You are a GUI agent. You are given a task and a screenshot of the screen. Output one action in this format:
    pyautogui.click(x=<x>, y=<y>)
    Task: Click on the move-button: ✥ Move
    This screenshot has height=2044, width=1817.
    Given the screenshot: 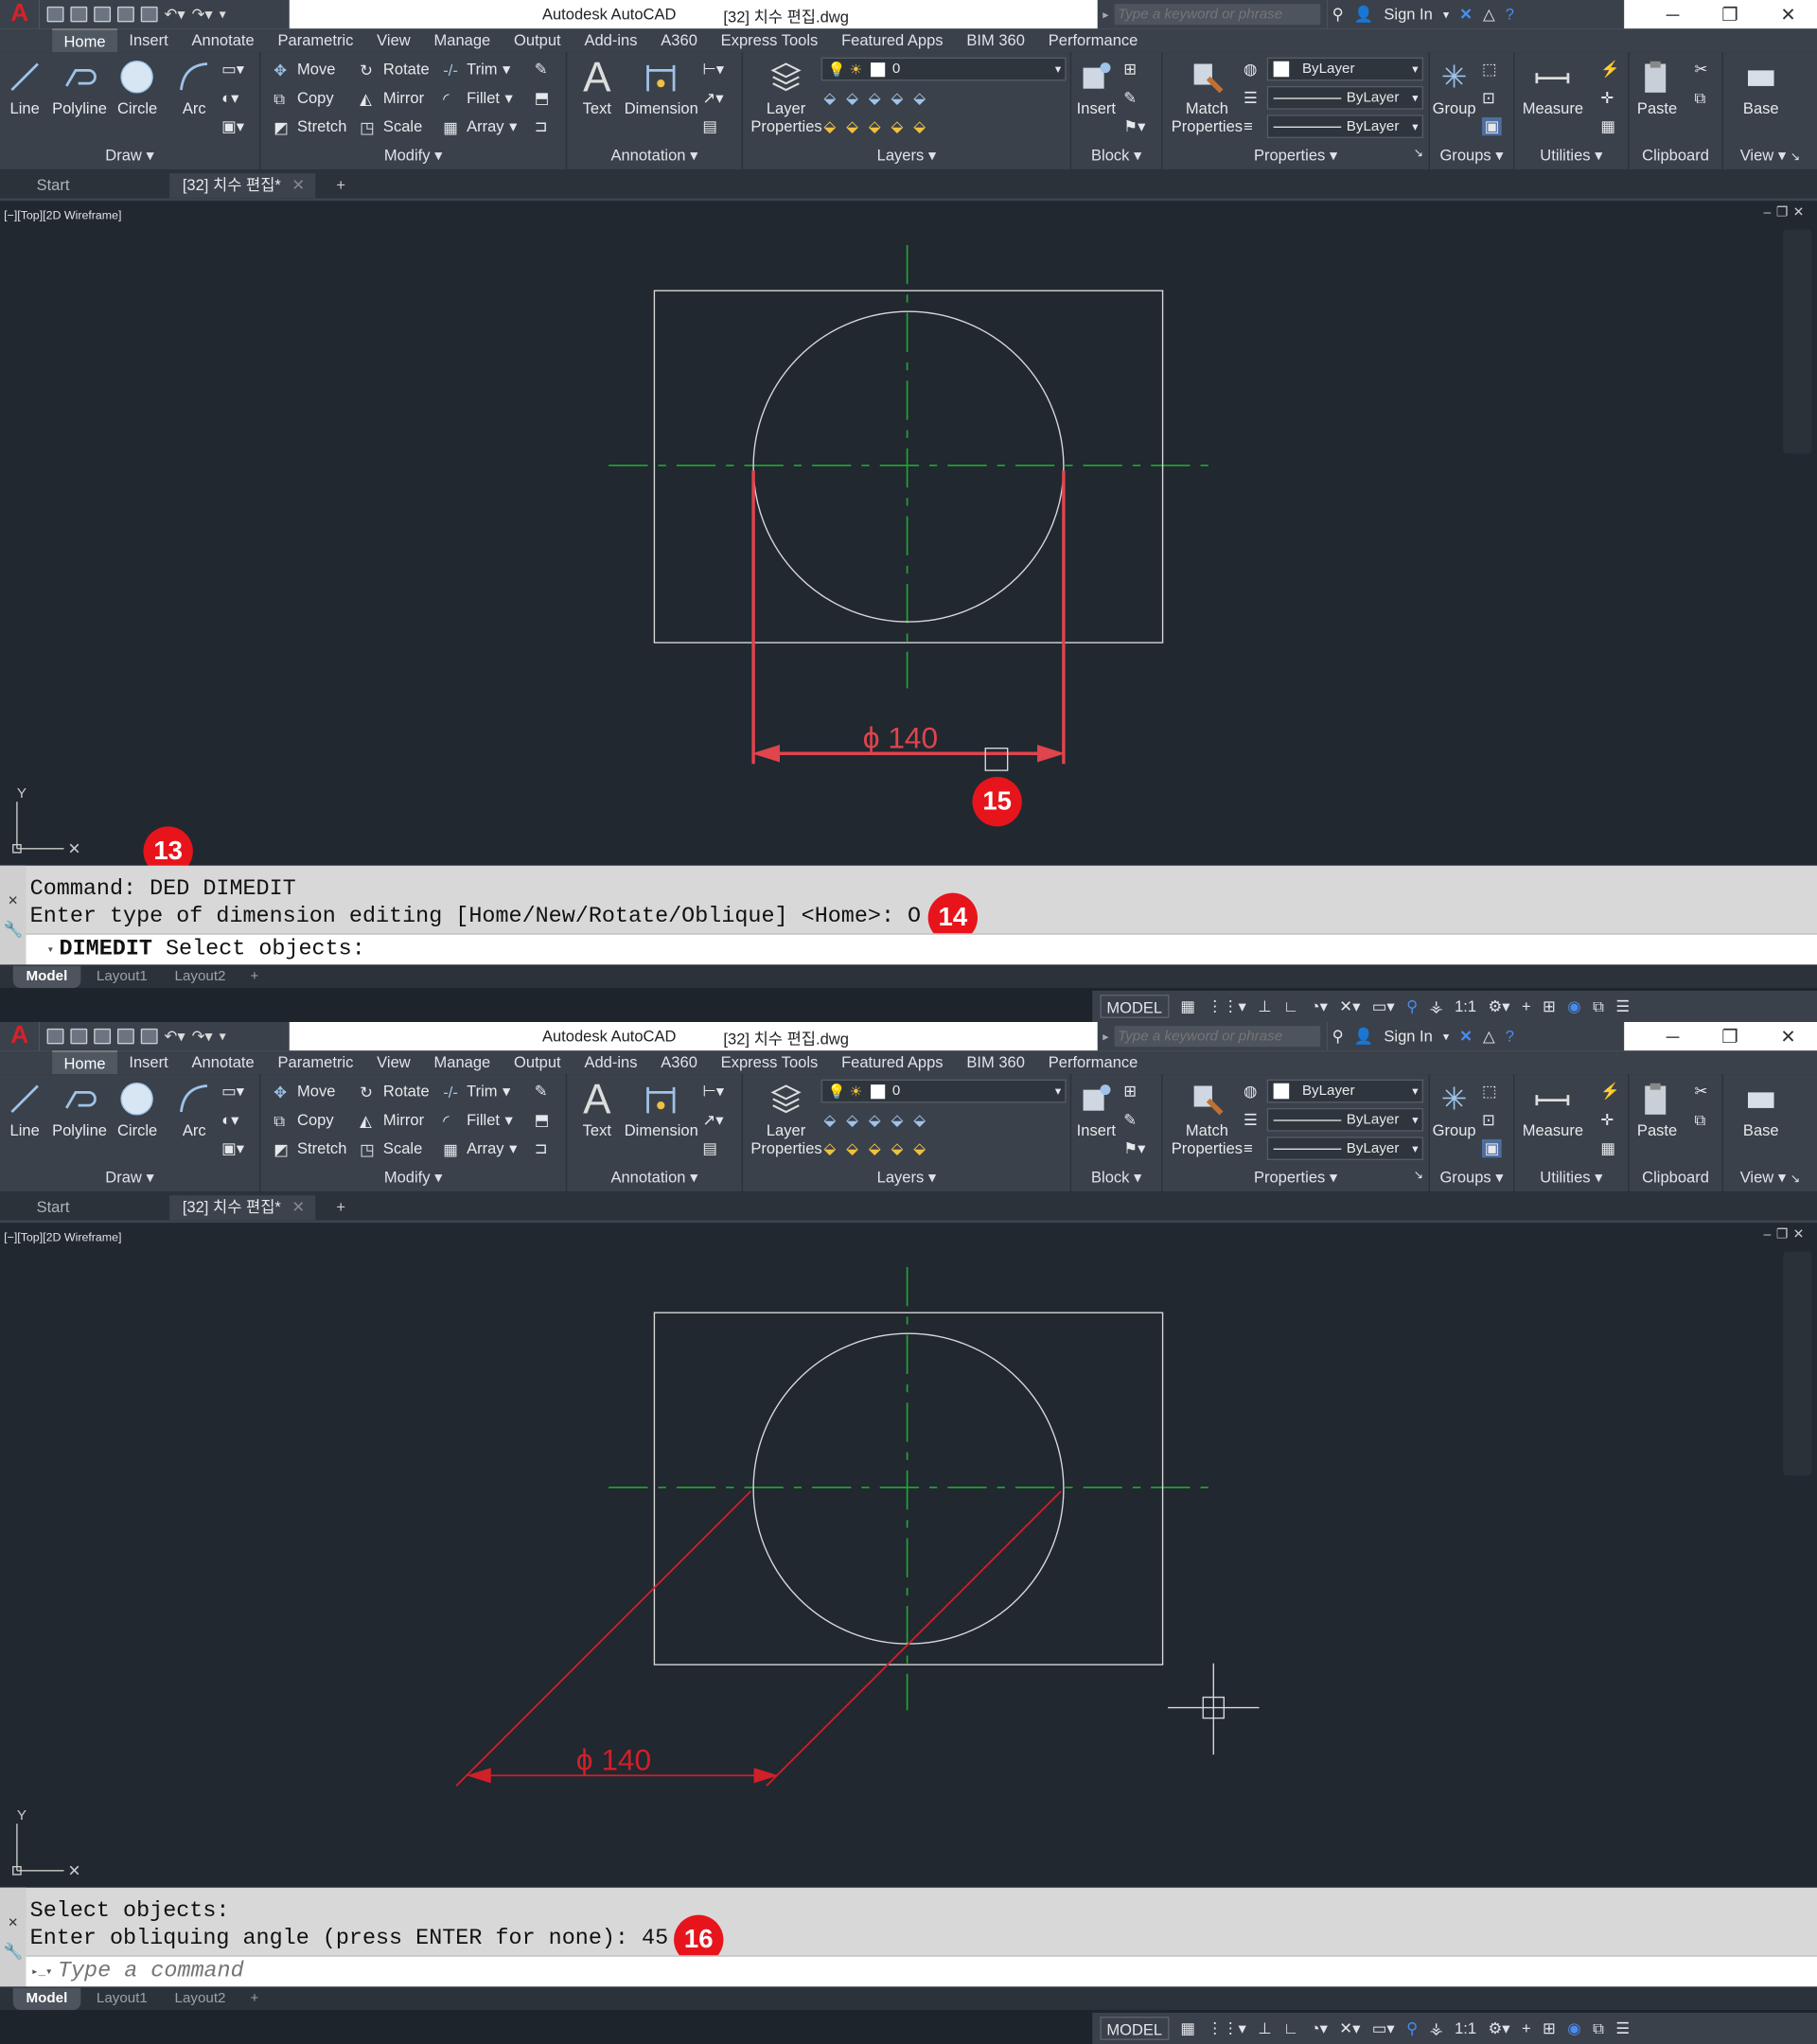 What is the action you would take?
    pyautogui.click(x=304, y=69)
    